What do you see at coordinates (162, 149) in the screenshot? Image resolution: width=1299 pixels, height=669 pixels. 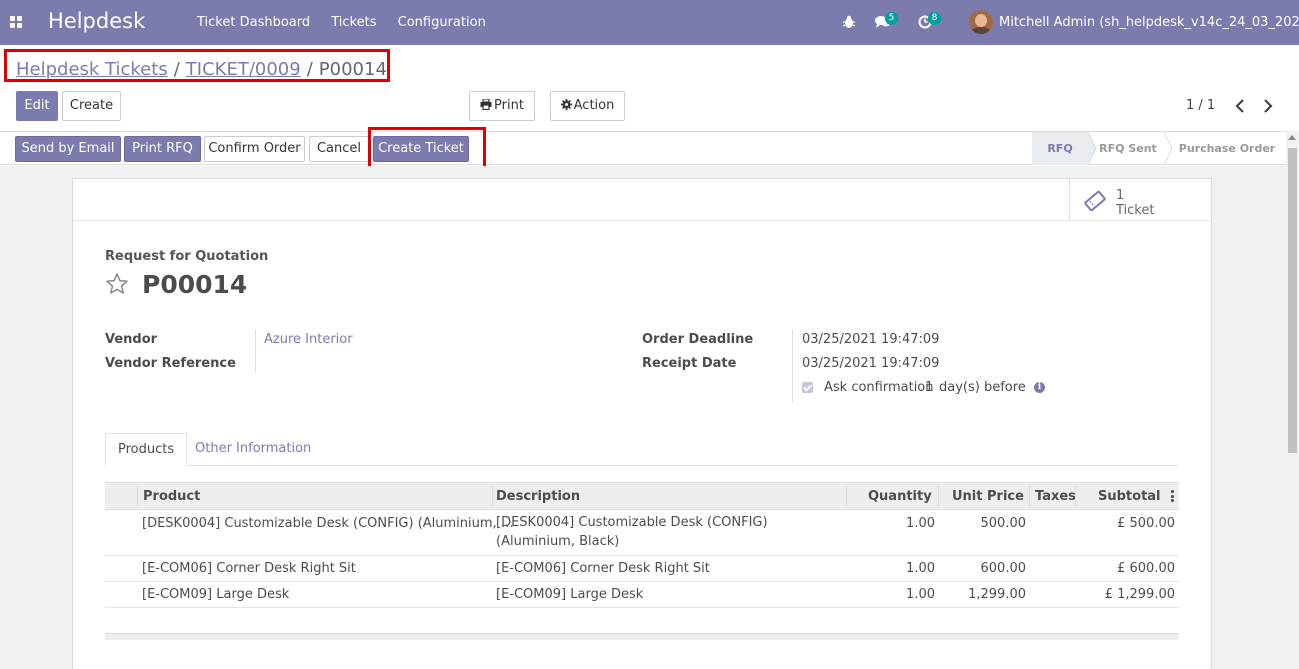 I see `print-rfq-button: Print RFQ` at bounding box center [162, 149].